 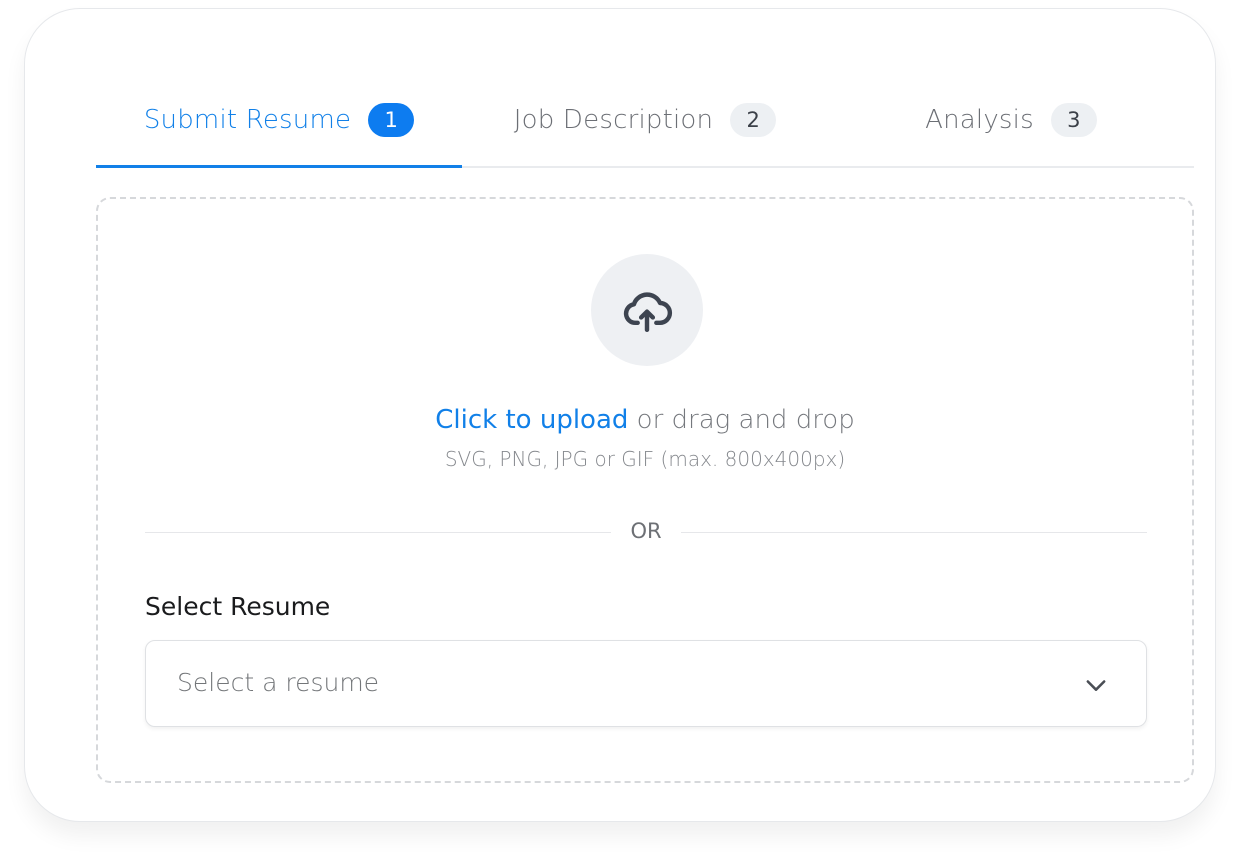 I want to click on tab-label: Analysis, so click(x=979, y=119).